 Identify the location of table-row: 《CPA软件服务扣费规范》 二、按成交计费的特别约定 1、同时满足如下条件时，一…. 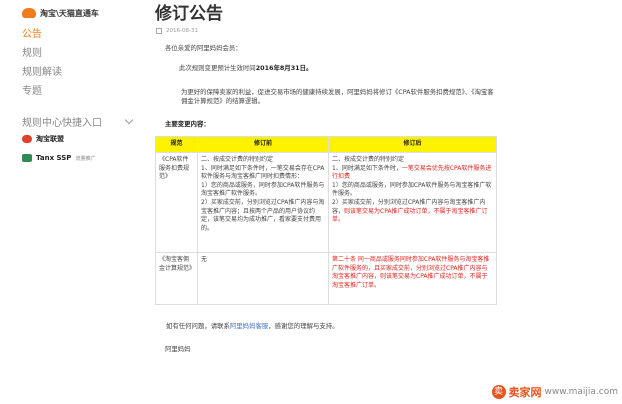
(326, 202).